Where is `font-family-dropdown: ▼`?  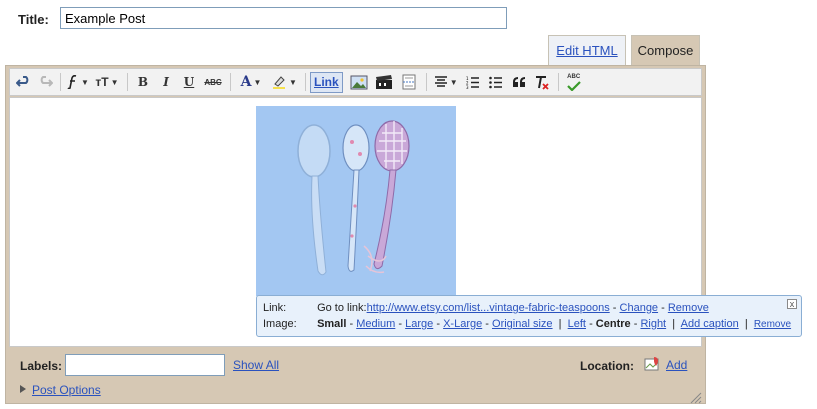 font-family-dropdown: ▼ is located at coordinates (78, 82).